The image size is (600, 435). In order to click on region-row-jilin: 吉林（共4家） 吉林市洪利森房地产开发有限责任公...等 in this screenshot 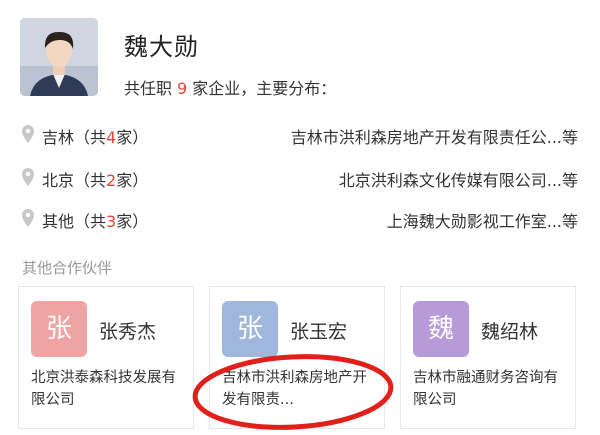, I will do `click(300, 135)`.